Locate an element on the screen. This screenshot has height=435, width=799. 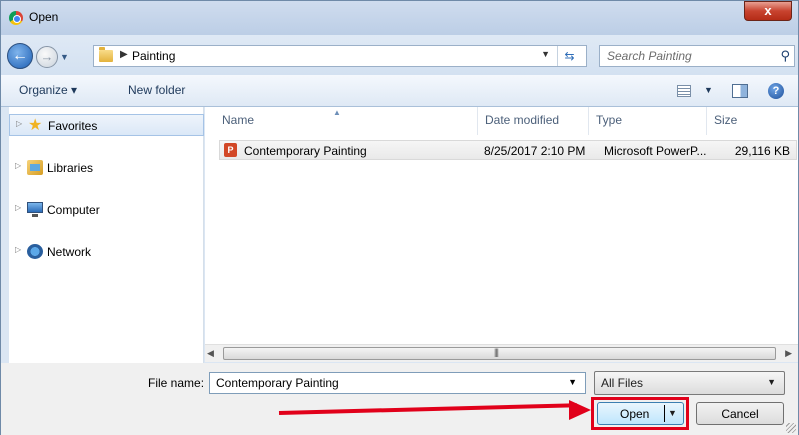
network-icon is located at coordinates (35, 251).